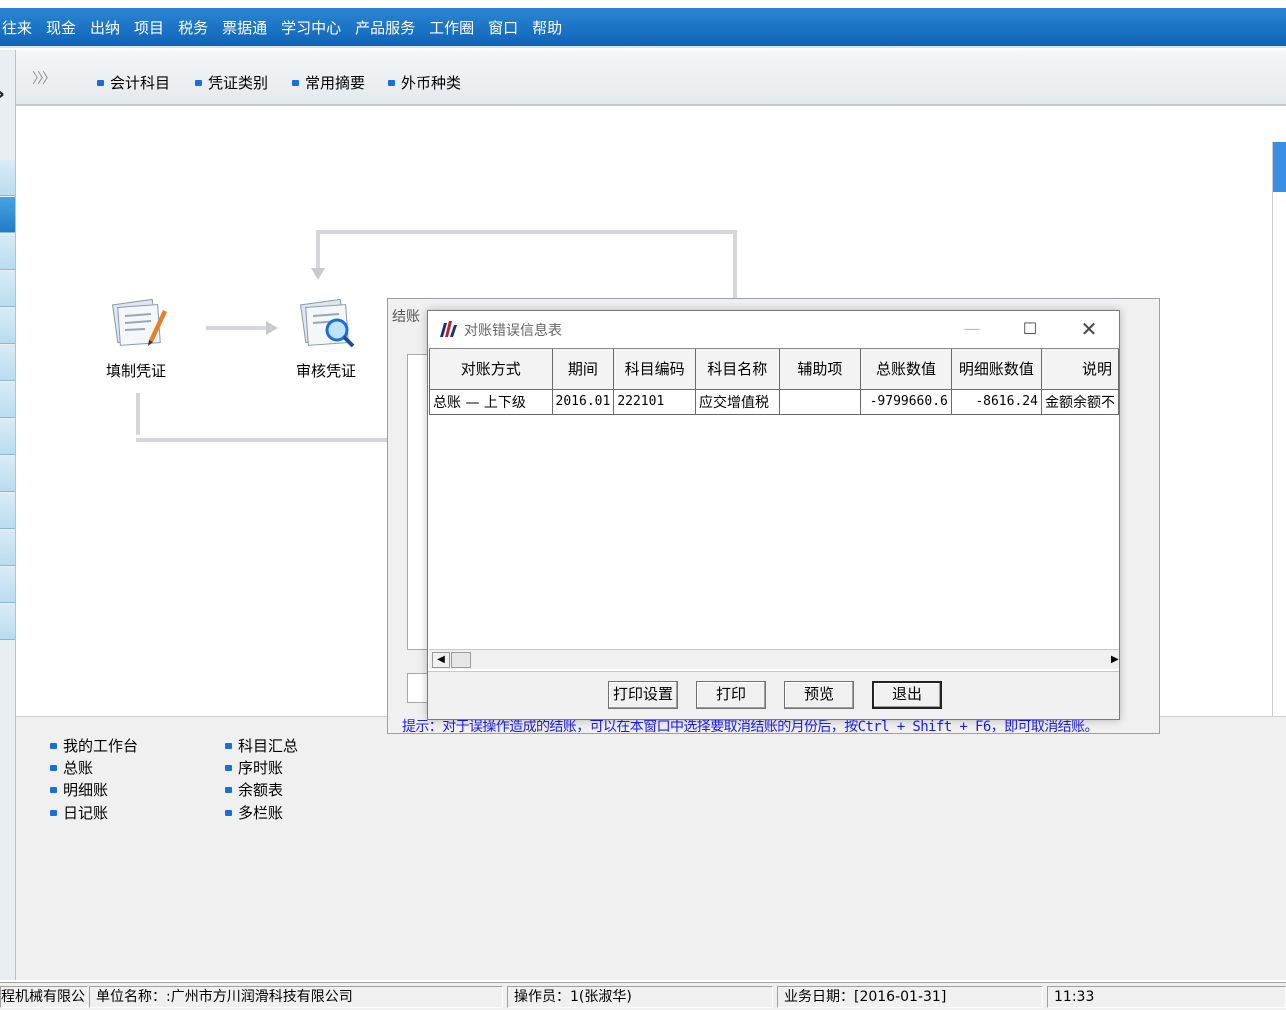 This screenshot has width=1286, height=1010. I want to click on menu-item-work-circle: 工作圈, so click(451, 27).